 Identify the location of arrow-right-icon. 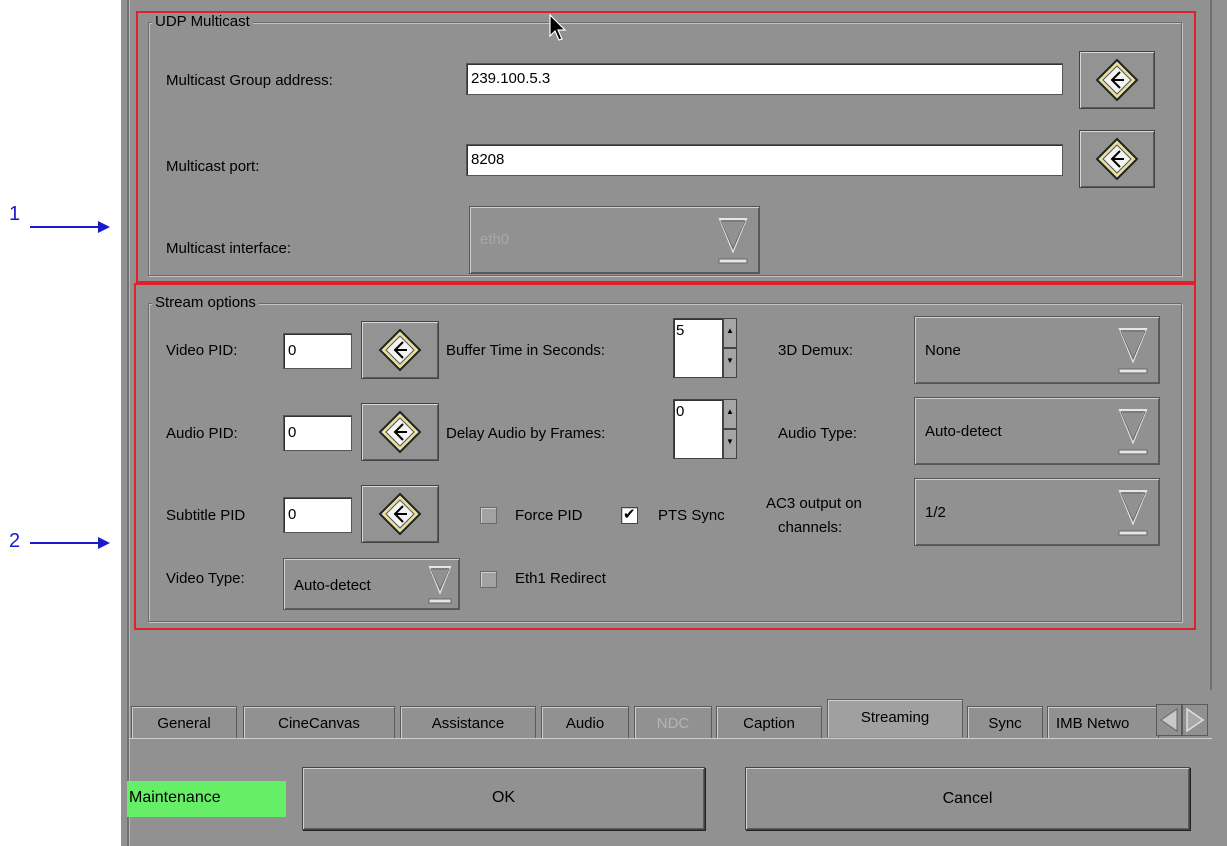
(1195, 720).